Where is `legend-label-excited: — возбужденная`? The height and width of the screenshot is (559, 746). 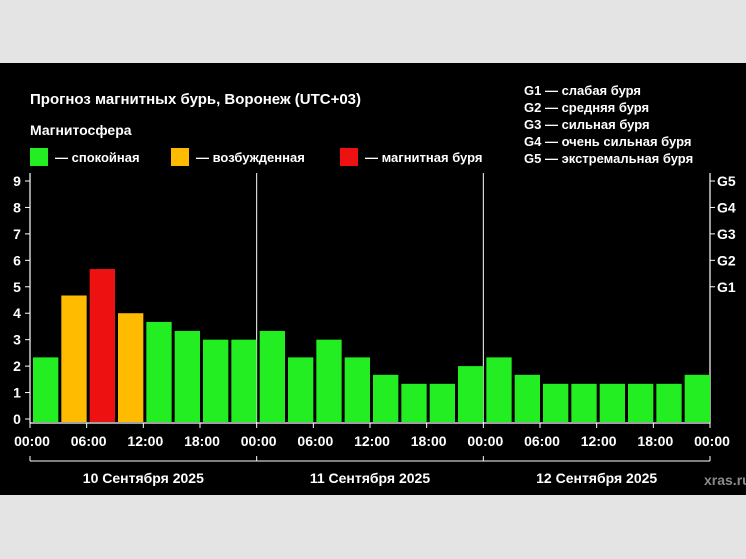
legend-label-excited: — возбужденная is located at coordinates (250, 157).